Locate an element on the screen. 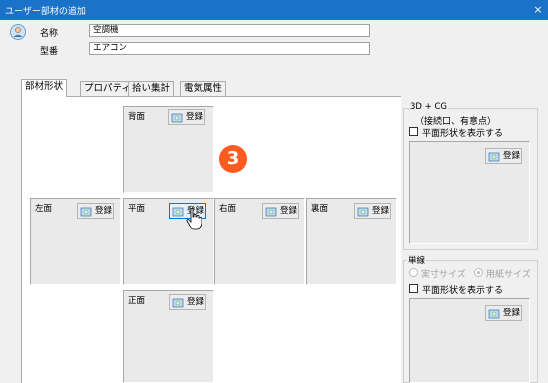  register-3d-label: 登録 is located at coordinates (512, 156).